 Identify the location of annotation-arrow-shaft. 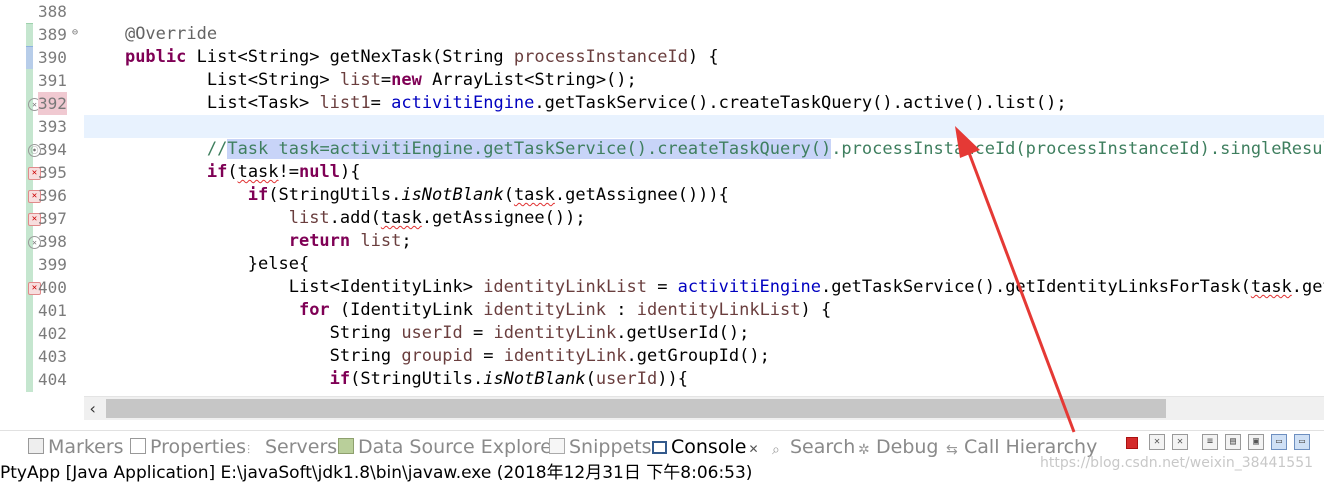
(1021, 291).